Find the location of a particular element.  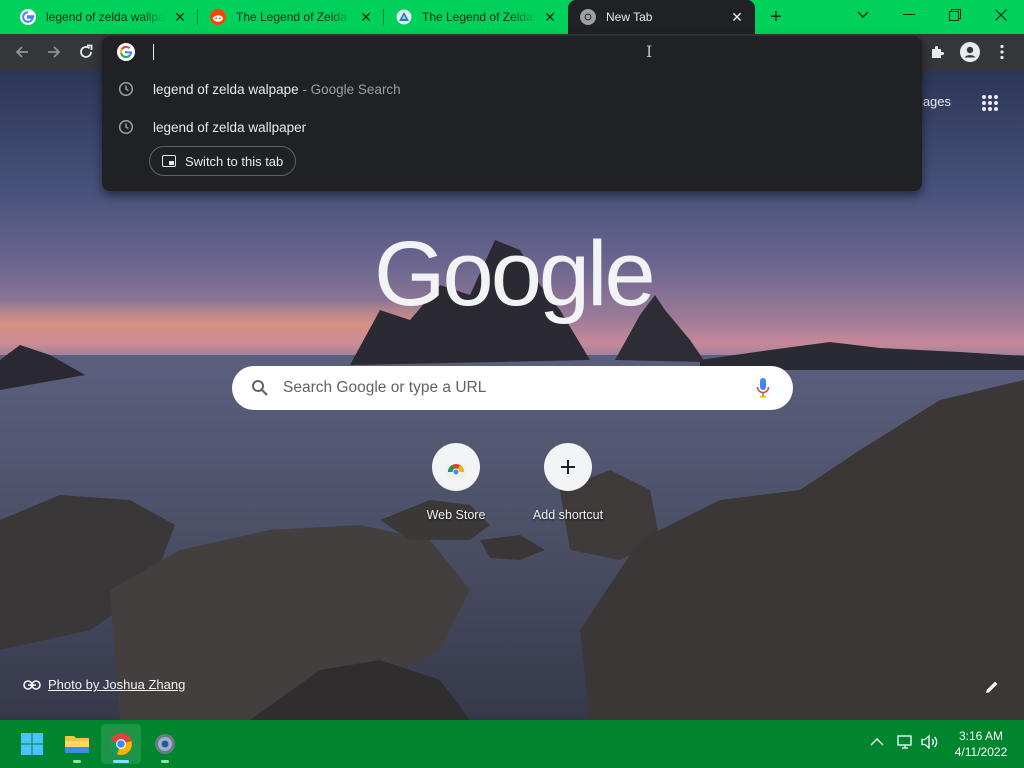

ntp-search-box: Search Google or type a URL is located at coordinates (512, 388).